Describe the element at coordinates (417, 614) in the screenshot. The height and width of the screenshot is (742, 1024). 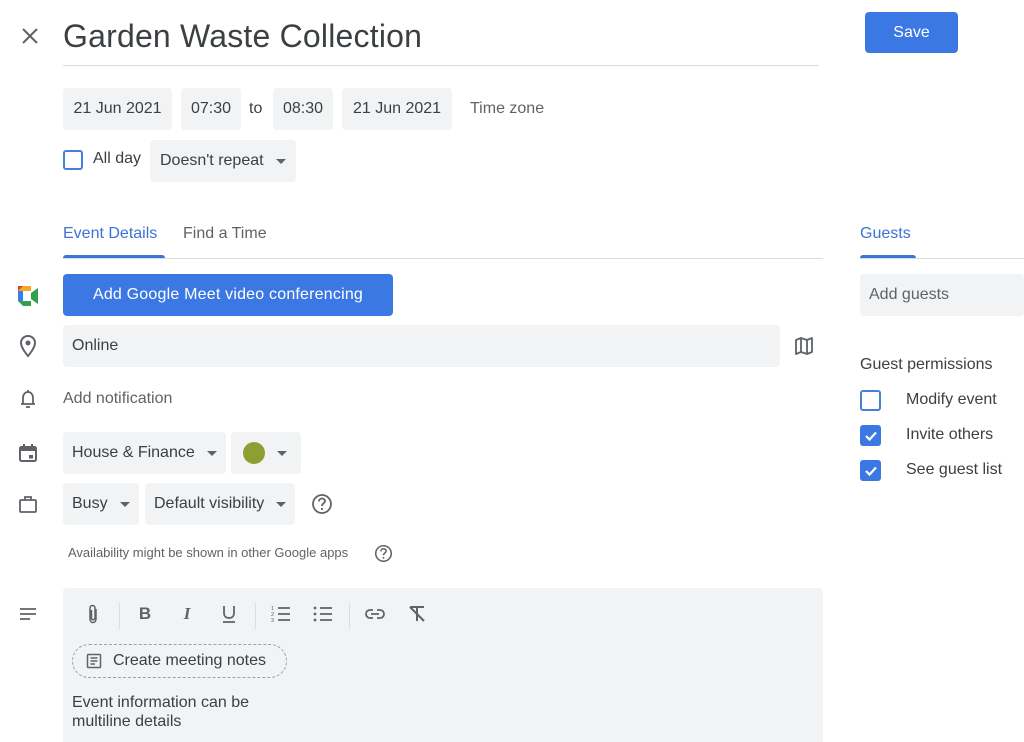
I see `remove-formatting-icon` at that location.